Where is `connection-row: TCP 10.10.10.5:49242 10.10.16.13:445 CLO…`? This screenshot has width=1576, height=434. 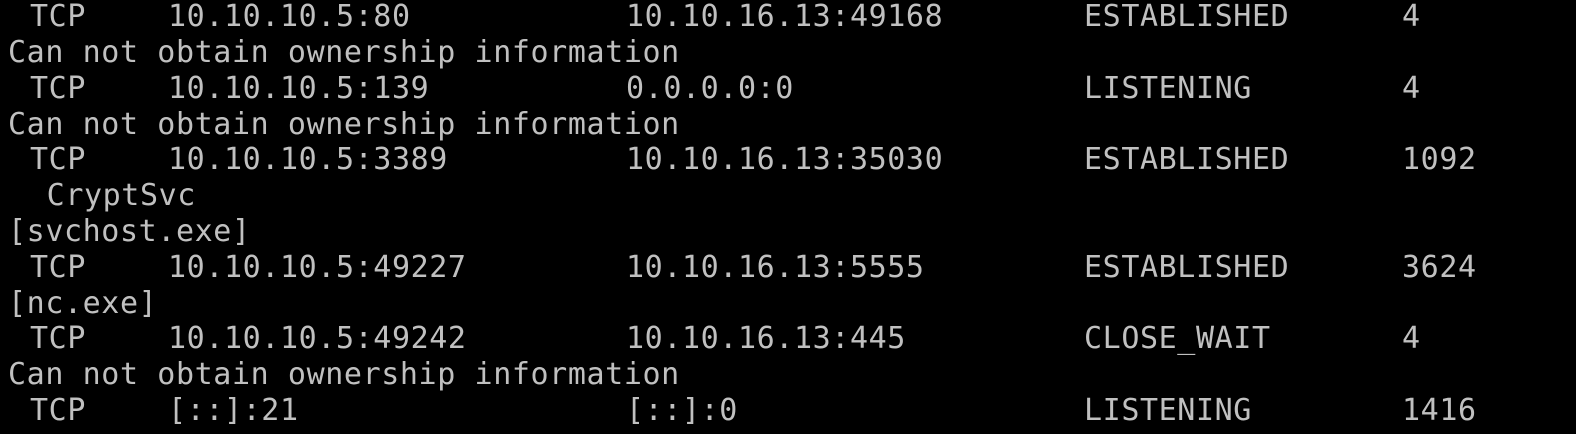
connection-row: TCP 10.10.10.5:49242 10.10.16.13:445 CLO… is located at coordinates (710, 339).